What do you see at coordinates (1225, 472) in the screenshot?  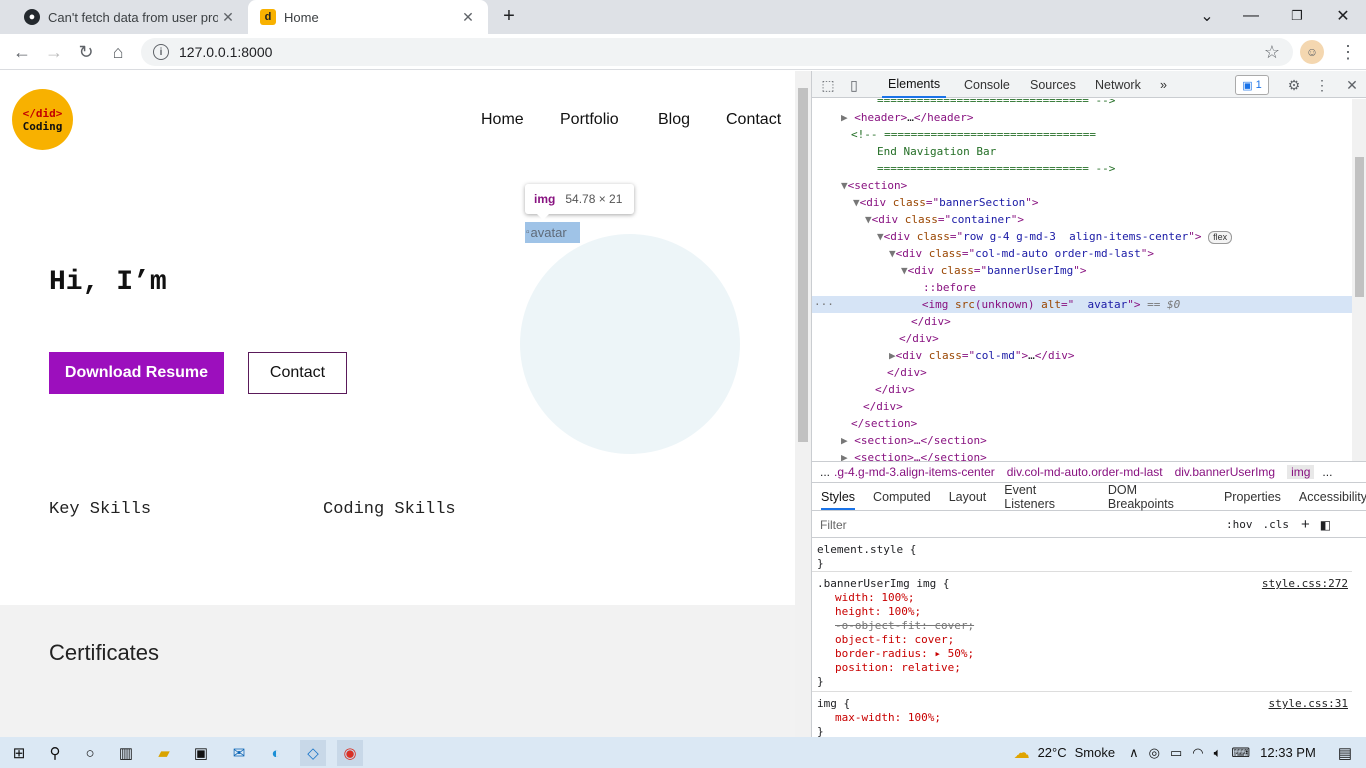 I see `breadcrumb-item: div.bannerUserImg` at bounding box center [1225, 472].